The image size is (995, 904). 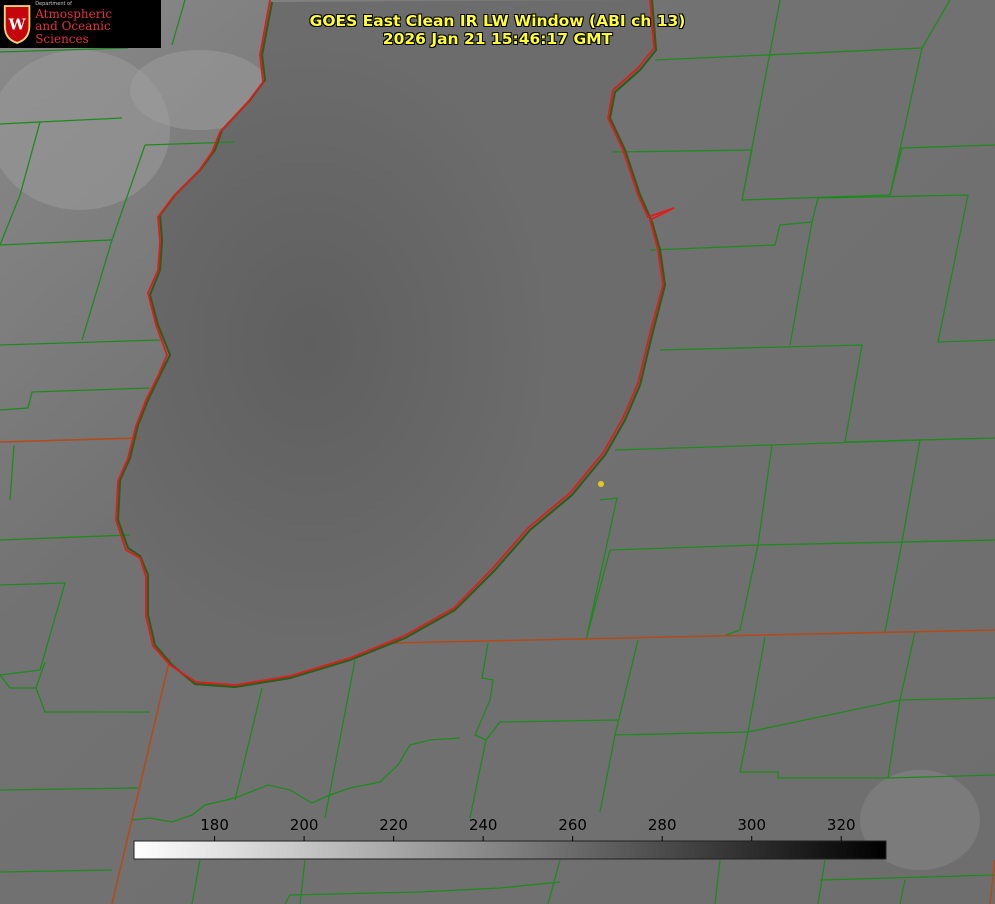 I want to click on colorbar-tick-label: 200, so click(x=304, y=825).